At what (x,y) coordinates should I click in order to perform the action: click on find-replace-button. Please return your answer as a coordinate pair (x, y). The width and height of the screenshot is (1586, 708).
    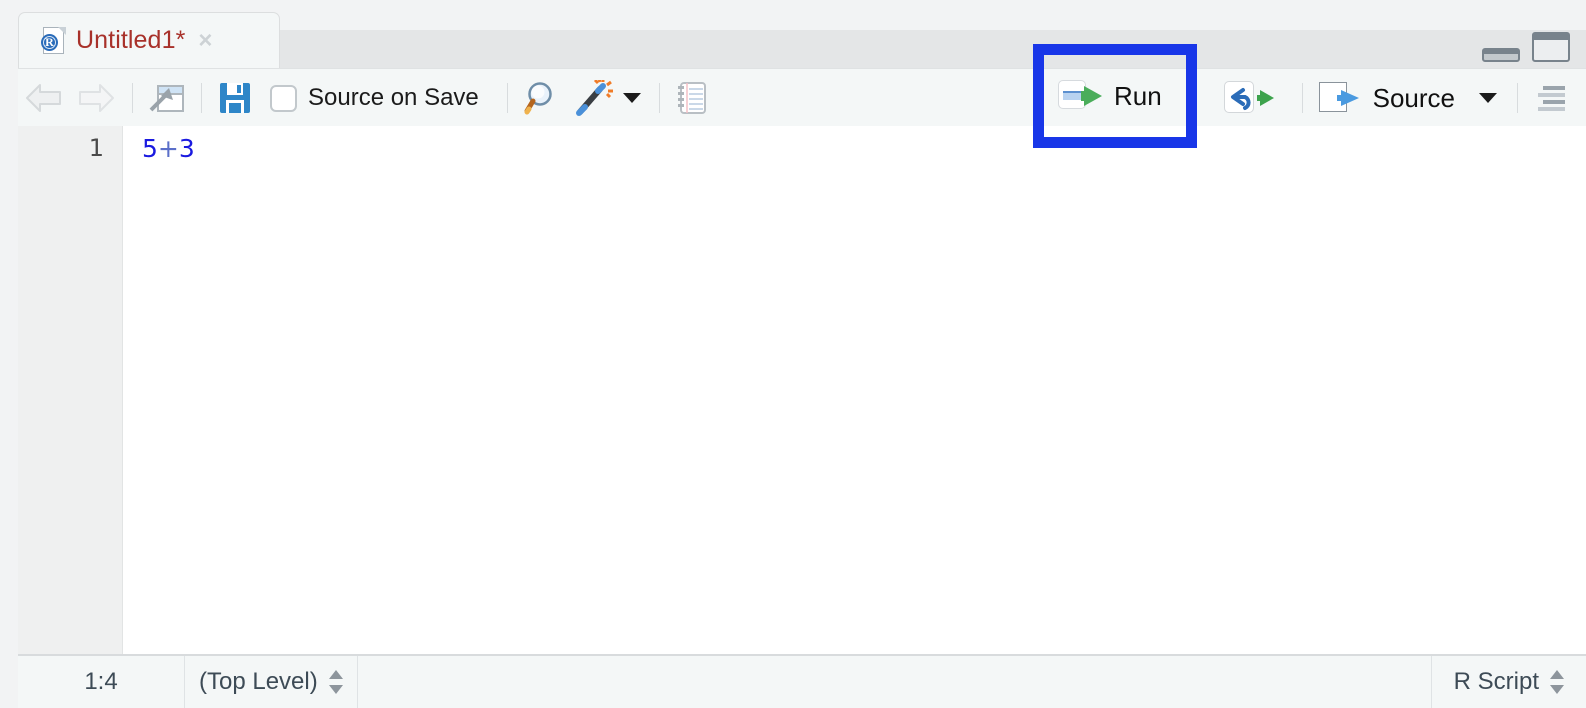
    Looking at the image, I should click on (543, 98).